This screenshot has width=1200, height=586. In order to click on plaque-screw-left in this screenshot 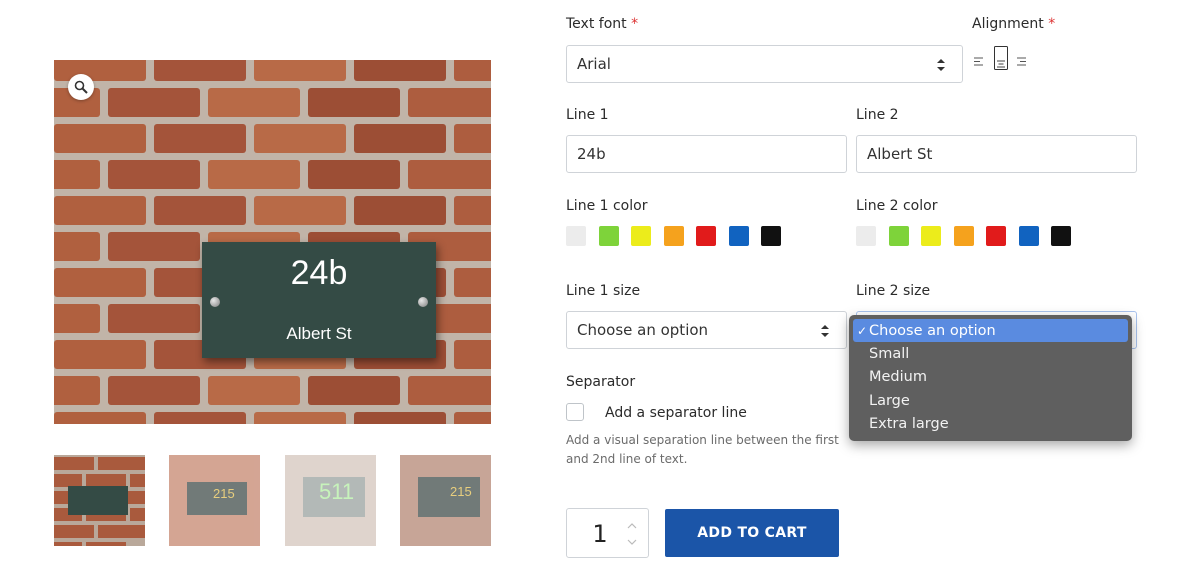, I will do `click(215, 302)`.